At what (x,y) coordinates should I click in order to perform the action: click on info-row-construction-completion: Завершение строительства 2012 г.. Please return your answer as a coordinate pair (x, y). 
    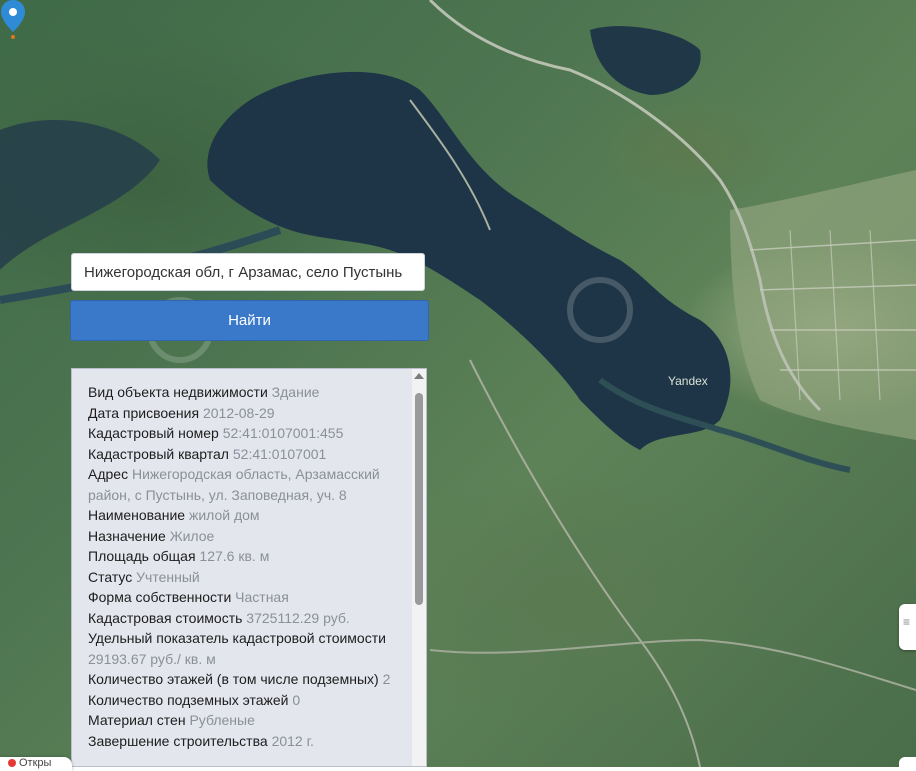
    Looking at the image, I should click on (243, 741).